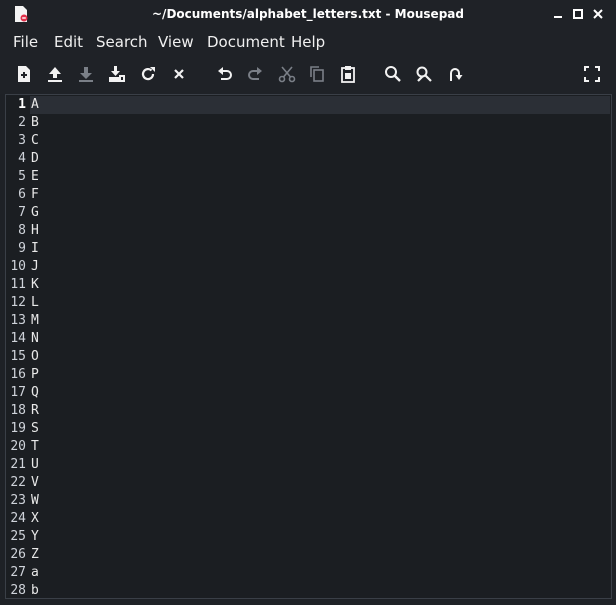 The image size is (616, 605). Describe the element at coordinates (246, 42) in the screenshot. I see `menu-document: Document` at that location.